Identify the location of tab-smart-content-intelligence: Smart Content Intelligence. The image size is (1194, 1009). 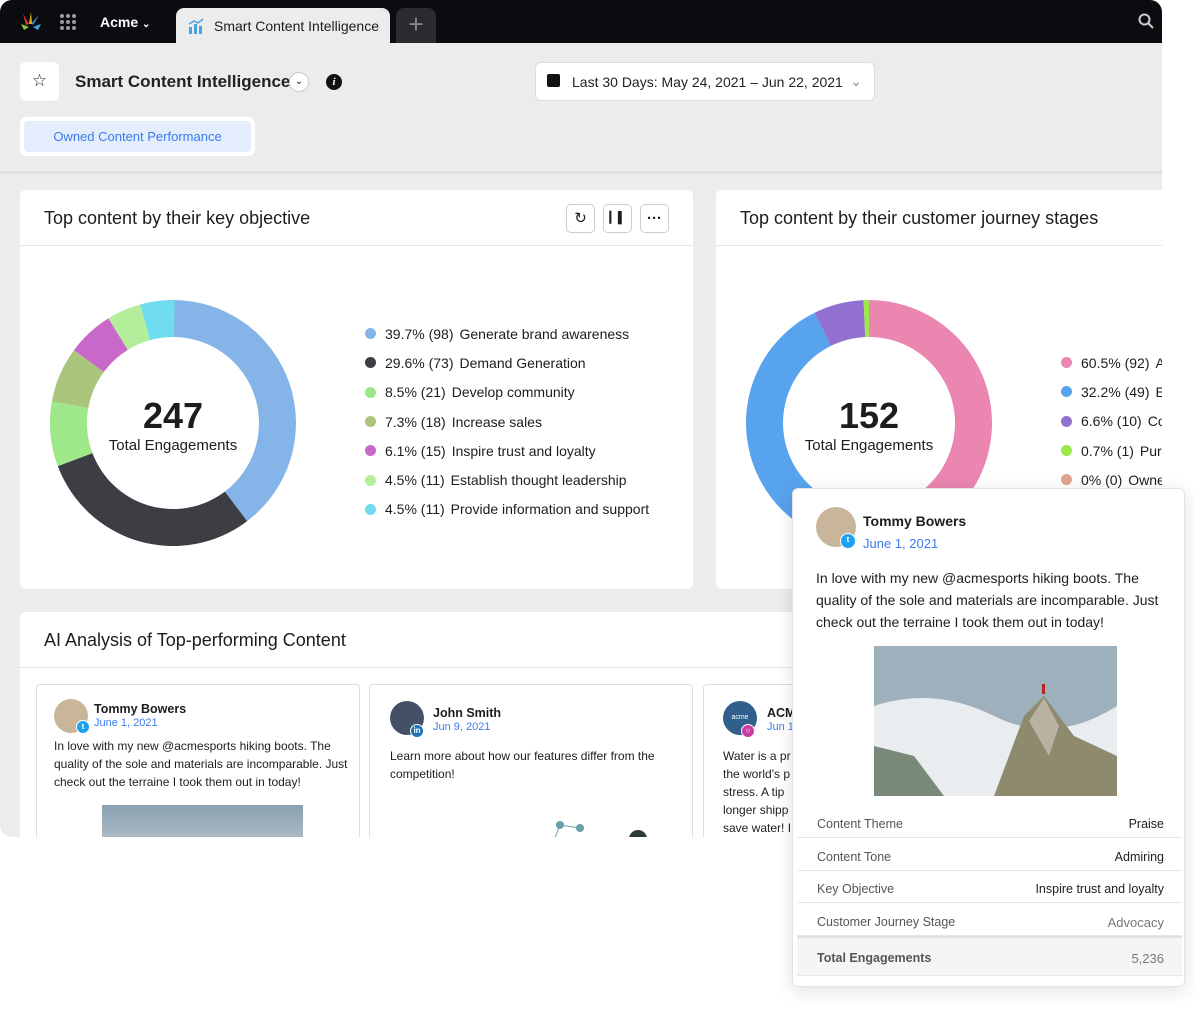
(283, 25).